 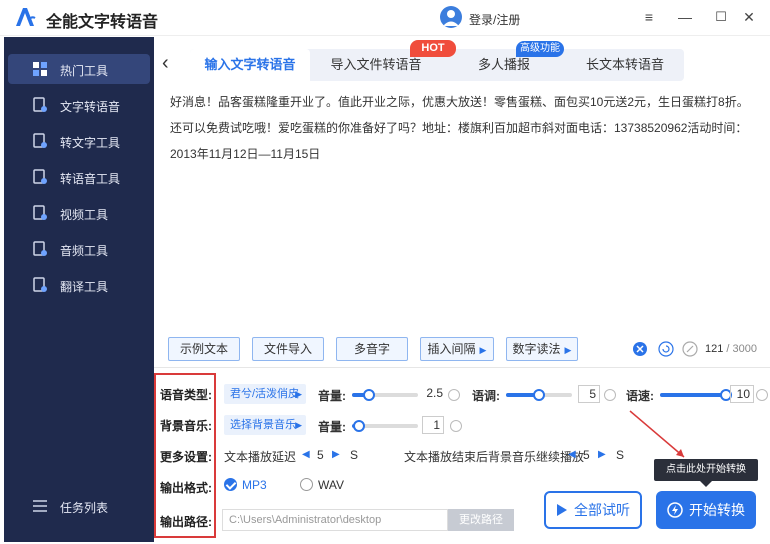 What do you see at coordinates (586, 455) in the screenshot?
I see `continue-value: 5` at bounding box center [586, 455].